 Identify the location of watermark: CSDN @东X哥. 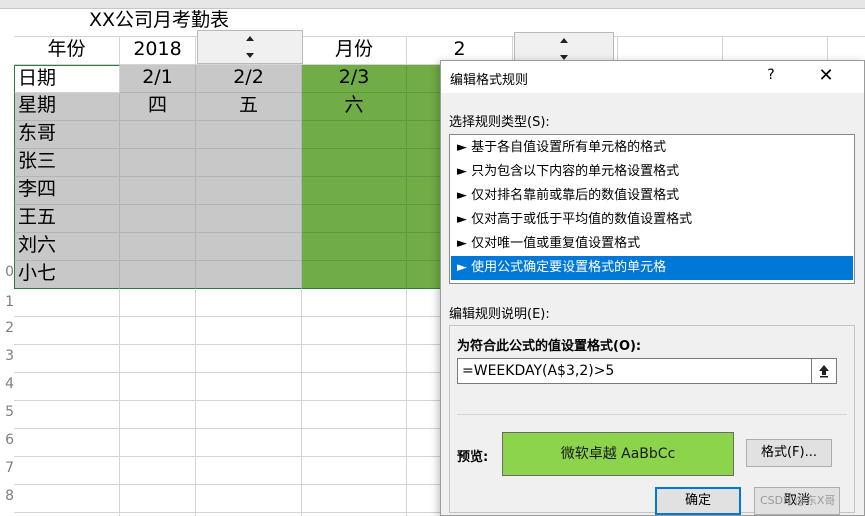
(798, 500).